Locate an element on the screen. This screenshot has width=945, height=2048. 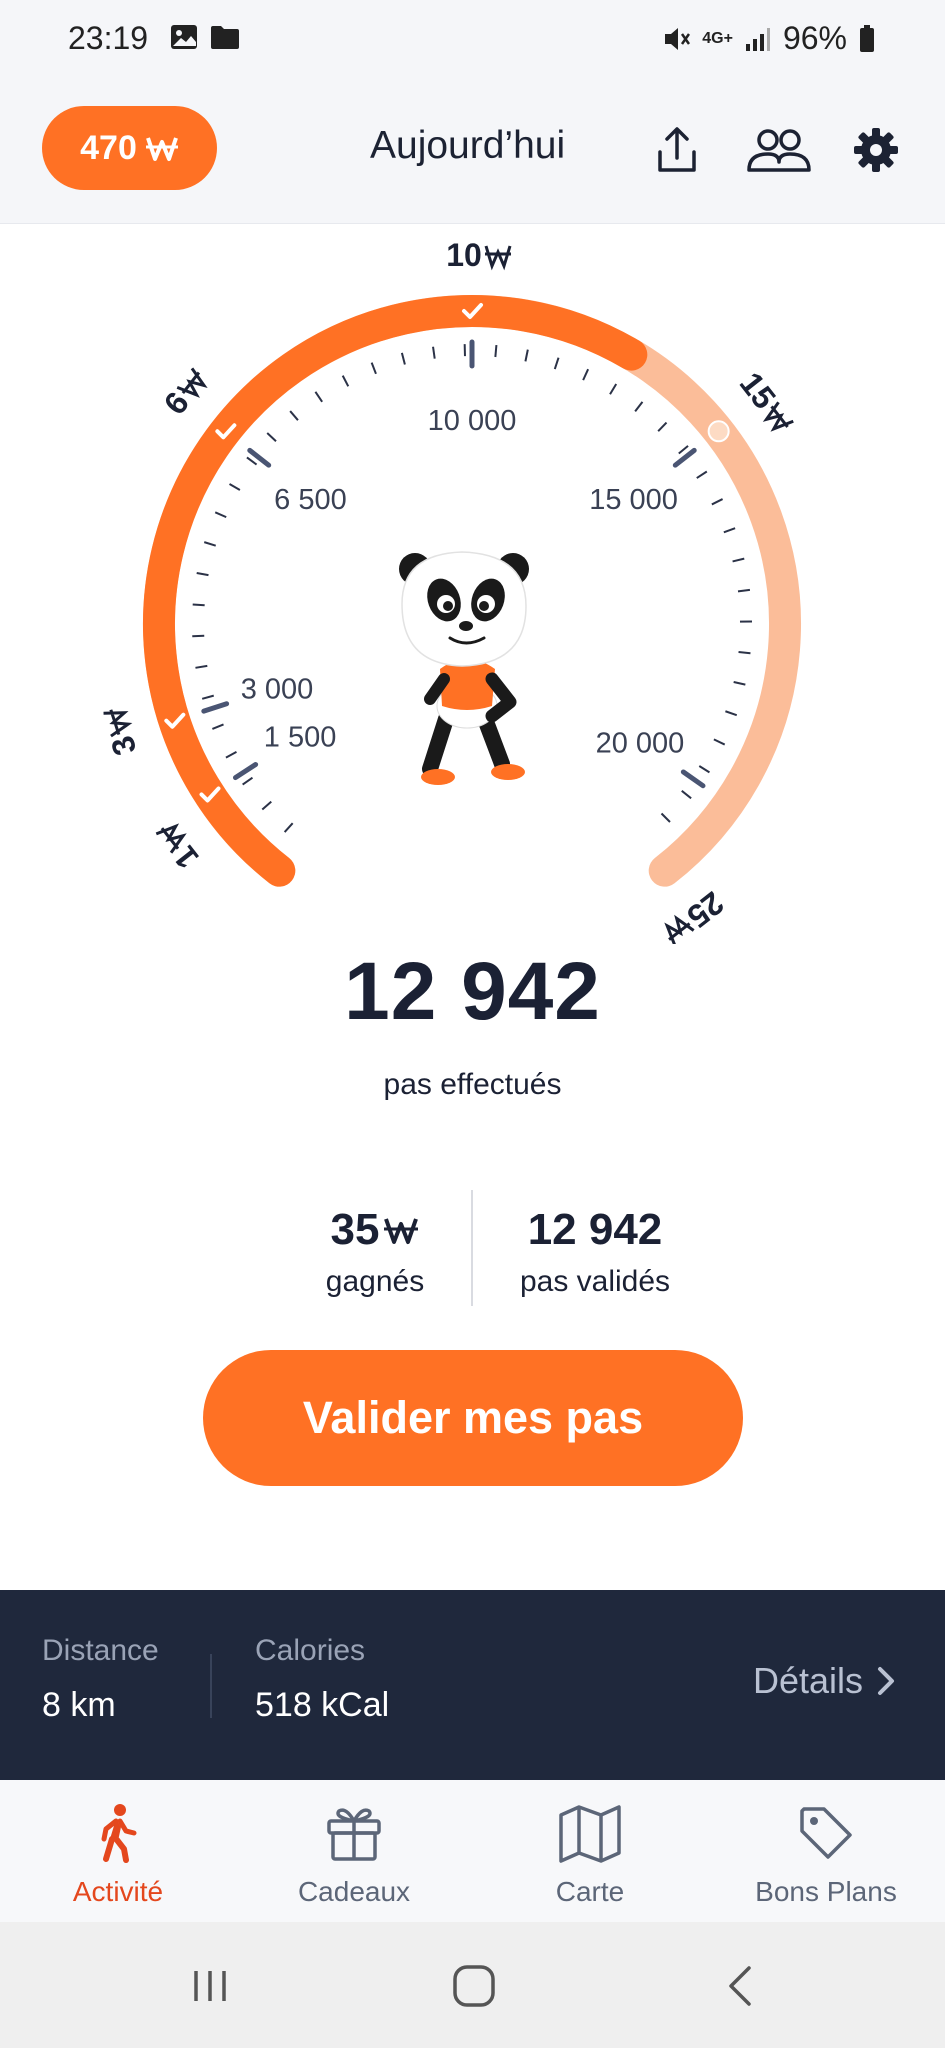
wallet-balance-button: 470 is located at coordinates (129, 148).